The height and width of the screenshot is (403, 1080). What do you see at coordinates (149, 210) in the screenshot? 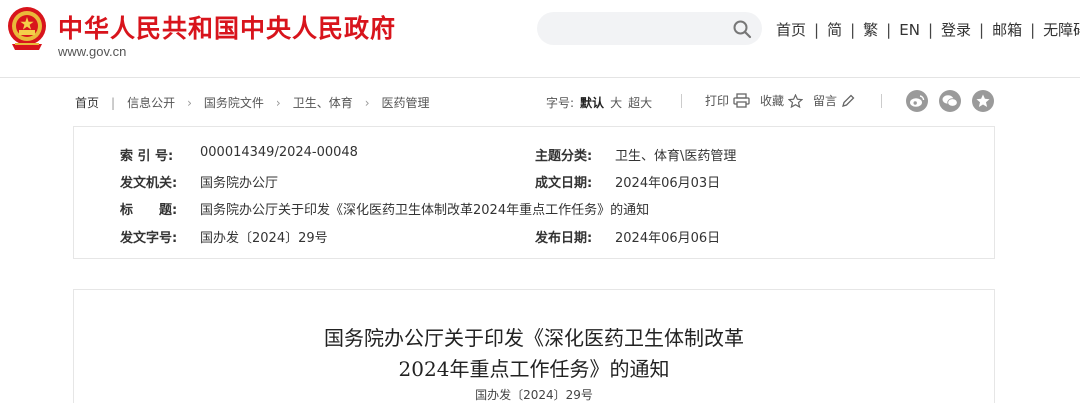
I see `title-label: 标 题:` at bounding box center [149, 210].